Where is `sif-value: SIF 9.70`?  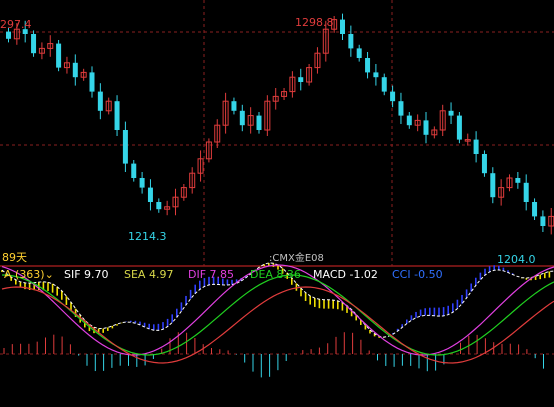 sif-value: SIF 9.70 is located at coordinates (86, 274).